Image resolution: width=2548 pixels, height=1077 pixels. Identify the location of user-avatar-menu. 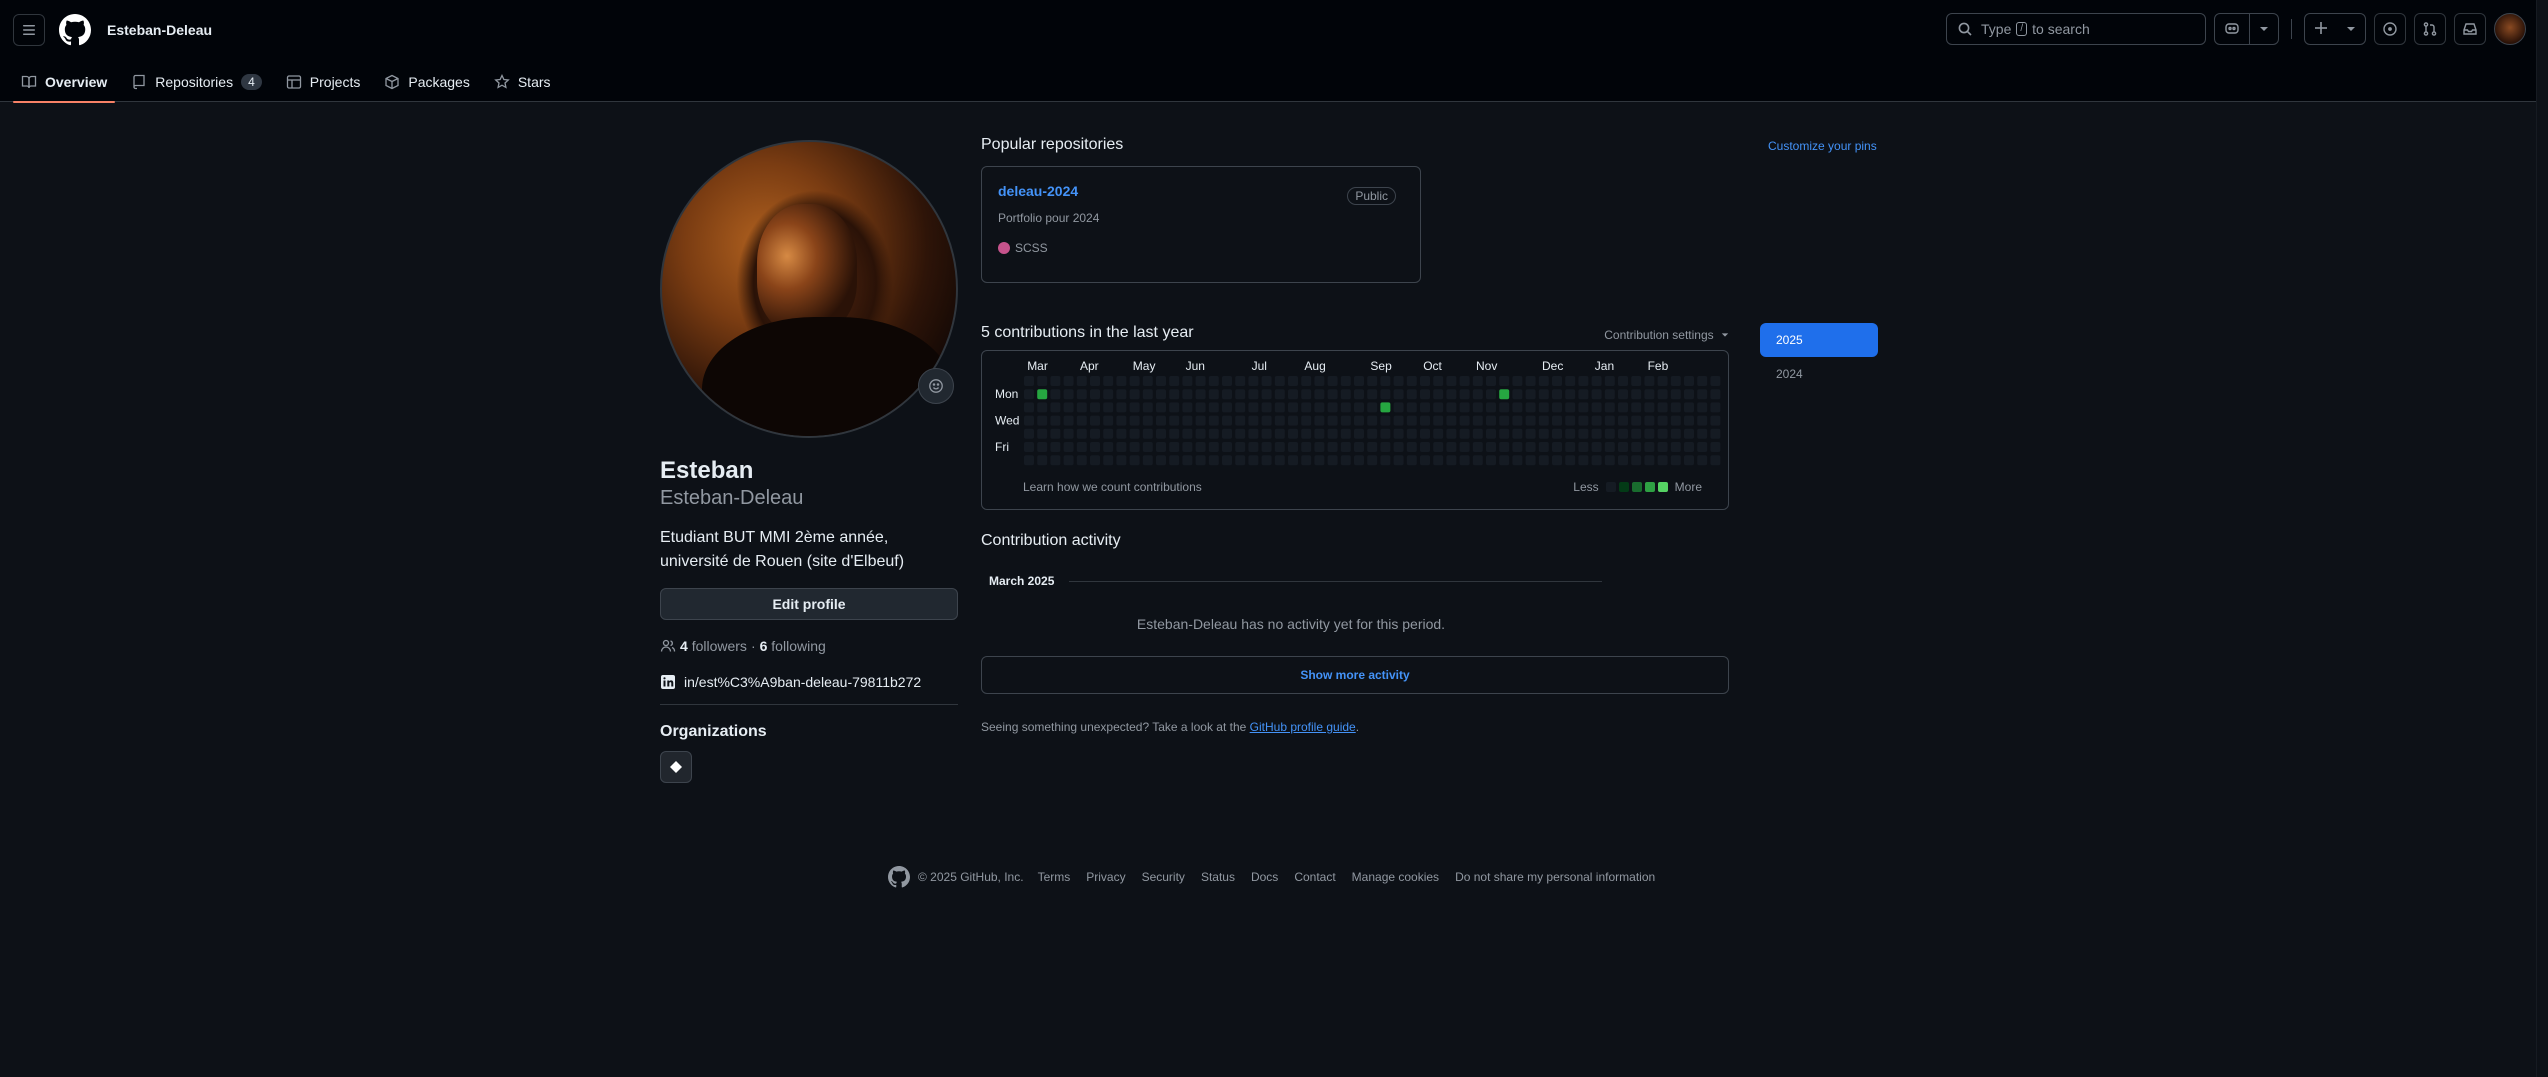
(2510, 29).